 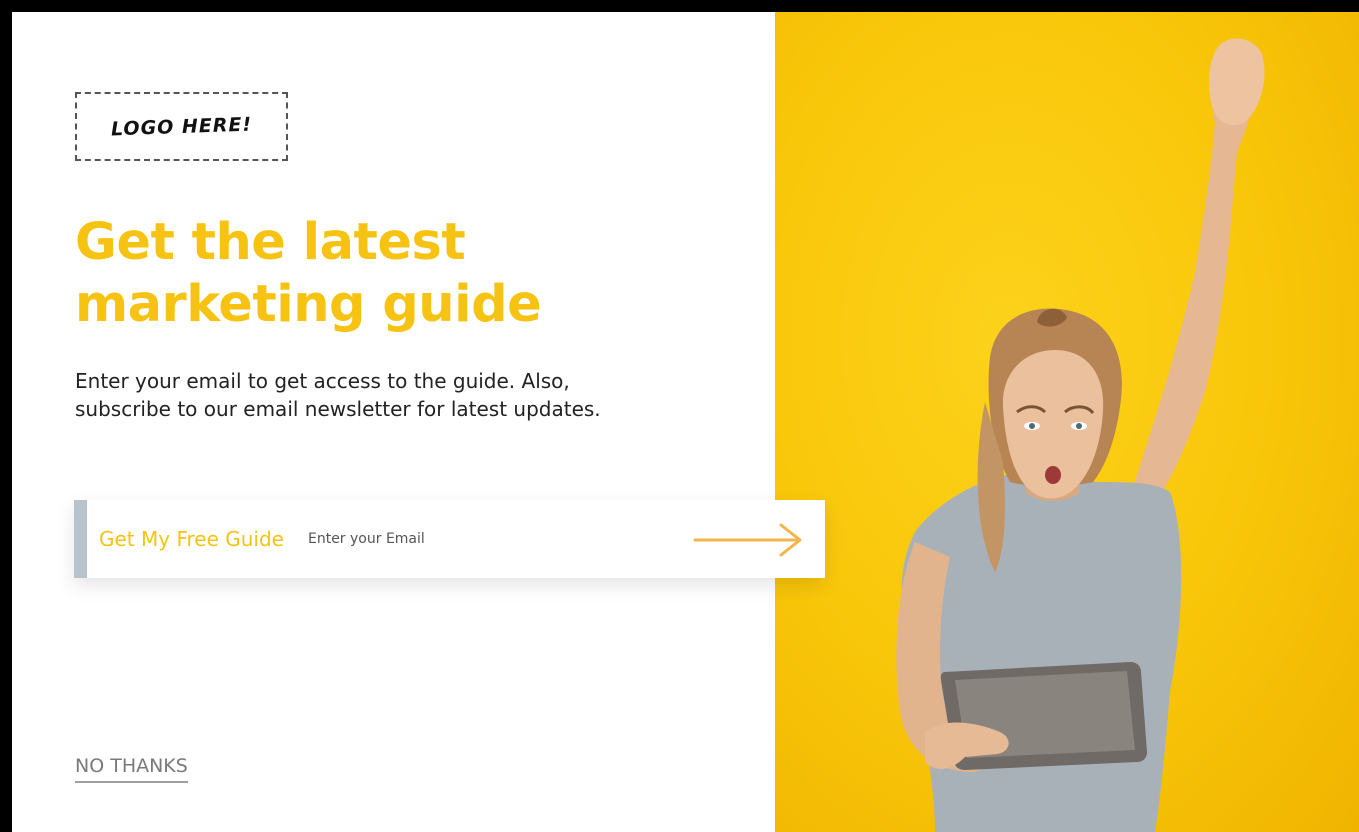 I want to click on arrow-right-icon, so click(x=747, y=540).